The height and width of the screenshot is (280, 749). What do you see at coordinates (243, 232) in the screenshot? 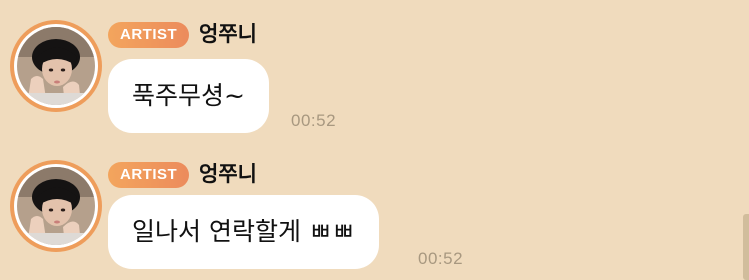
I see `message-bubble: 일나서 연락할게 ㅃㅃ` at bounding box center [243, 232].